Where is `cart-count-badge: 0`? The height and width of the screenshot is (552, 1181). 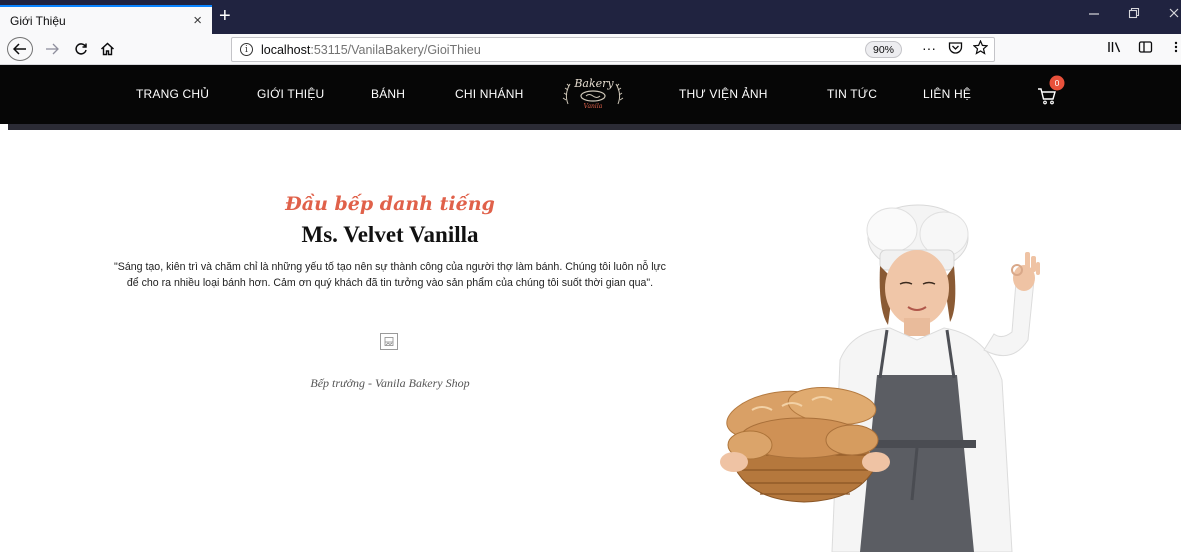
cart-count-badge: 0 is located at coordinates (1057, 83).